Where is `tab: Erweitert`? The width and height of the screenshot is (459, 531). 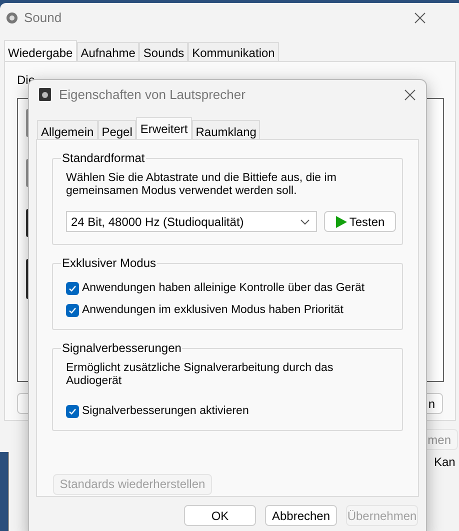 tab: Erweitert is located at coordinates (164, 128).